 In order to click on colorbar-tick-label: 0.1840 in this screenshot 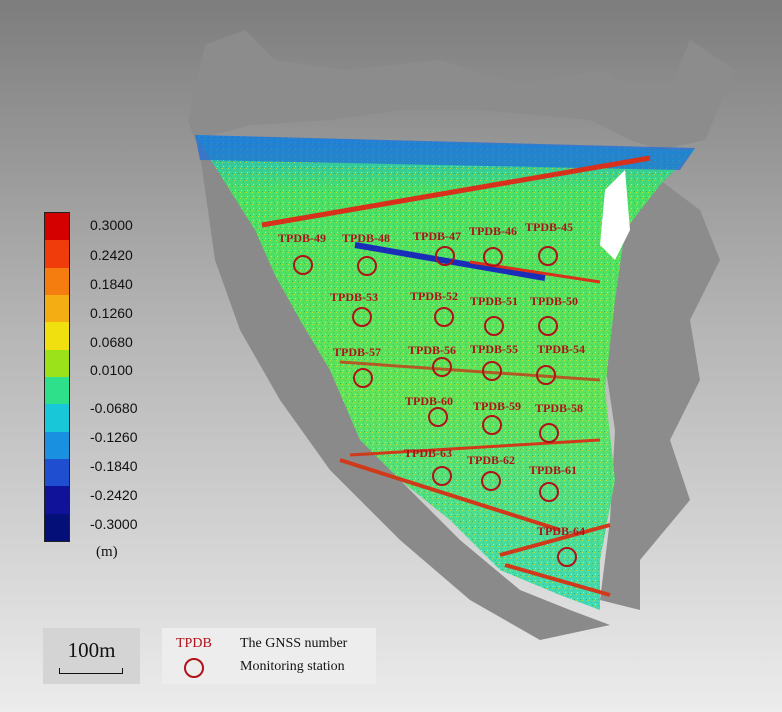, I will do `click(111, 284)`.